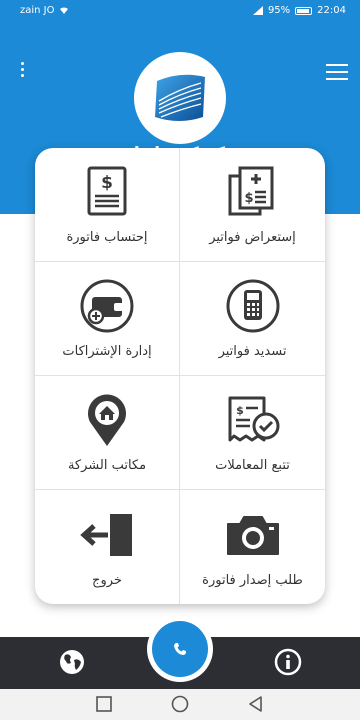  What do you see at coordinates (107, 535) in the screenshot?
I see `logout-icon` at bounding box center [107, 535].